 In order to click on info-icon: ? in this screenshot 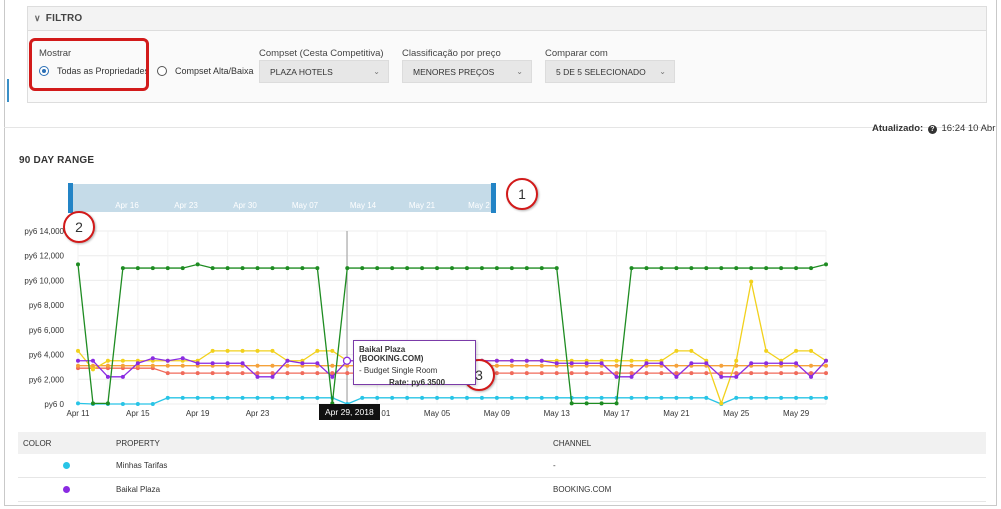, I will do `click(932, 129)`.